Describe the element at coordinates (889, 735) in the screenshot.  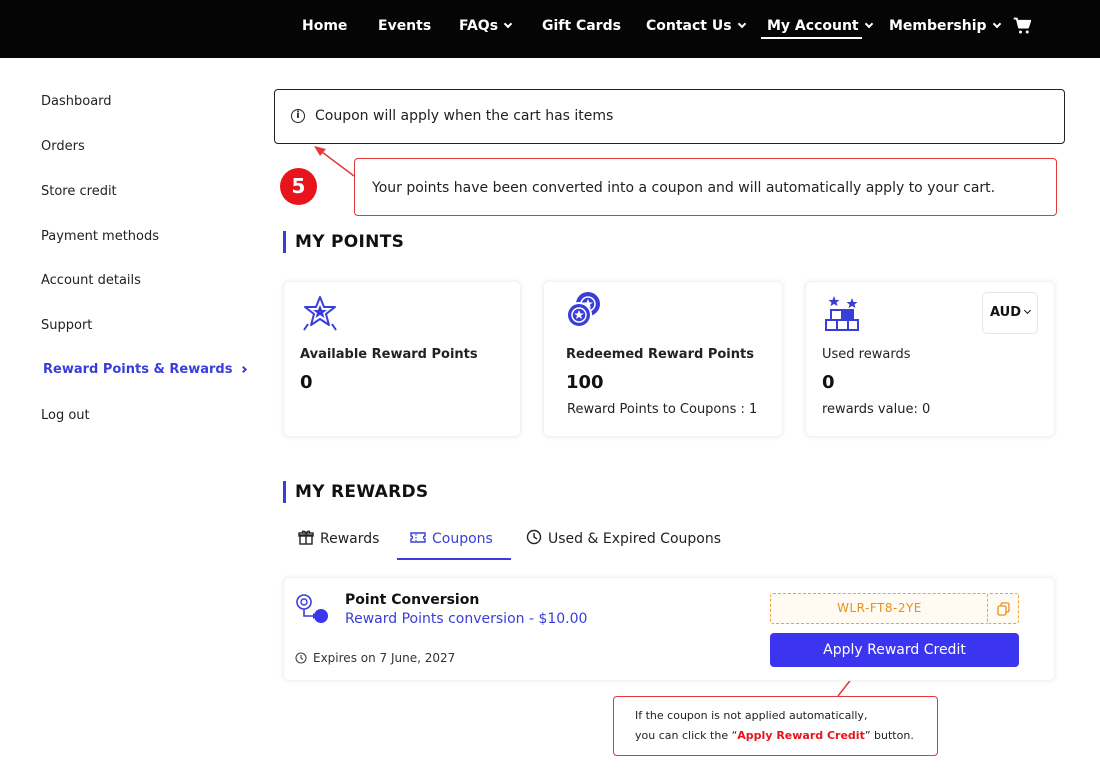
I see `callout-line-2-suffix: ” button.` at that location.